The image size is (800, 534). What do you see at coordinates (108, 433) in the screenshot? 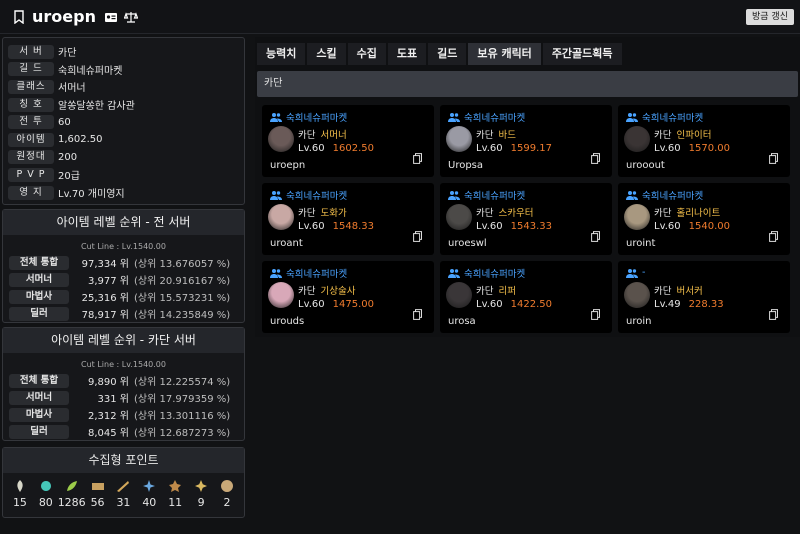
I see `rank-value: 8,045 위` at bounding box center [108, 433].